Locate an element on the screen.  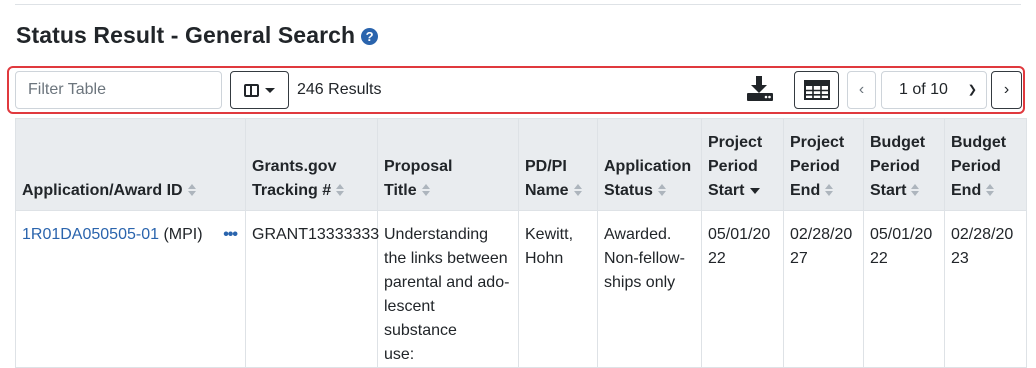
table-view-button is located at coordinates (816, 90).